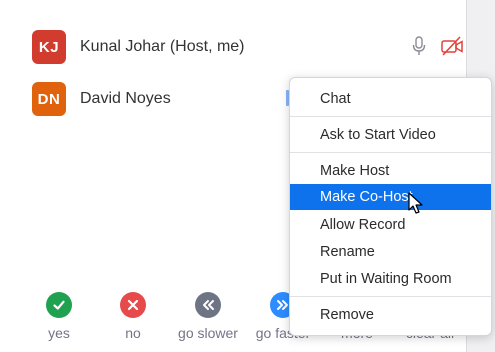 Image resolution: width=495 pixels, height=352 pixels. I want to click on reaction-go-slower: go slower, so click(208, 316).